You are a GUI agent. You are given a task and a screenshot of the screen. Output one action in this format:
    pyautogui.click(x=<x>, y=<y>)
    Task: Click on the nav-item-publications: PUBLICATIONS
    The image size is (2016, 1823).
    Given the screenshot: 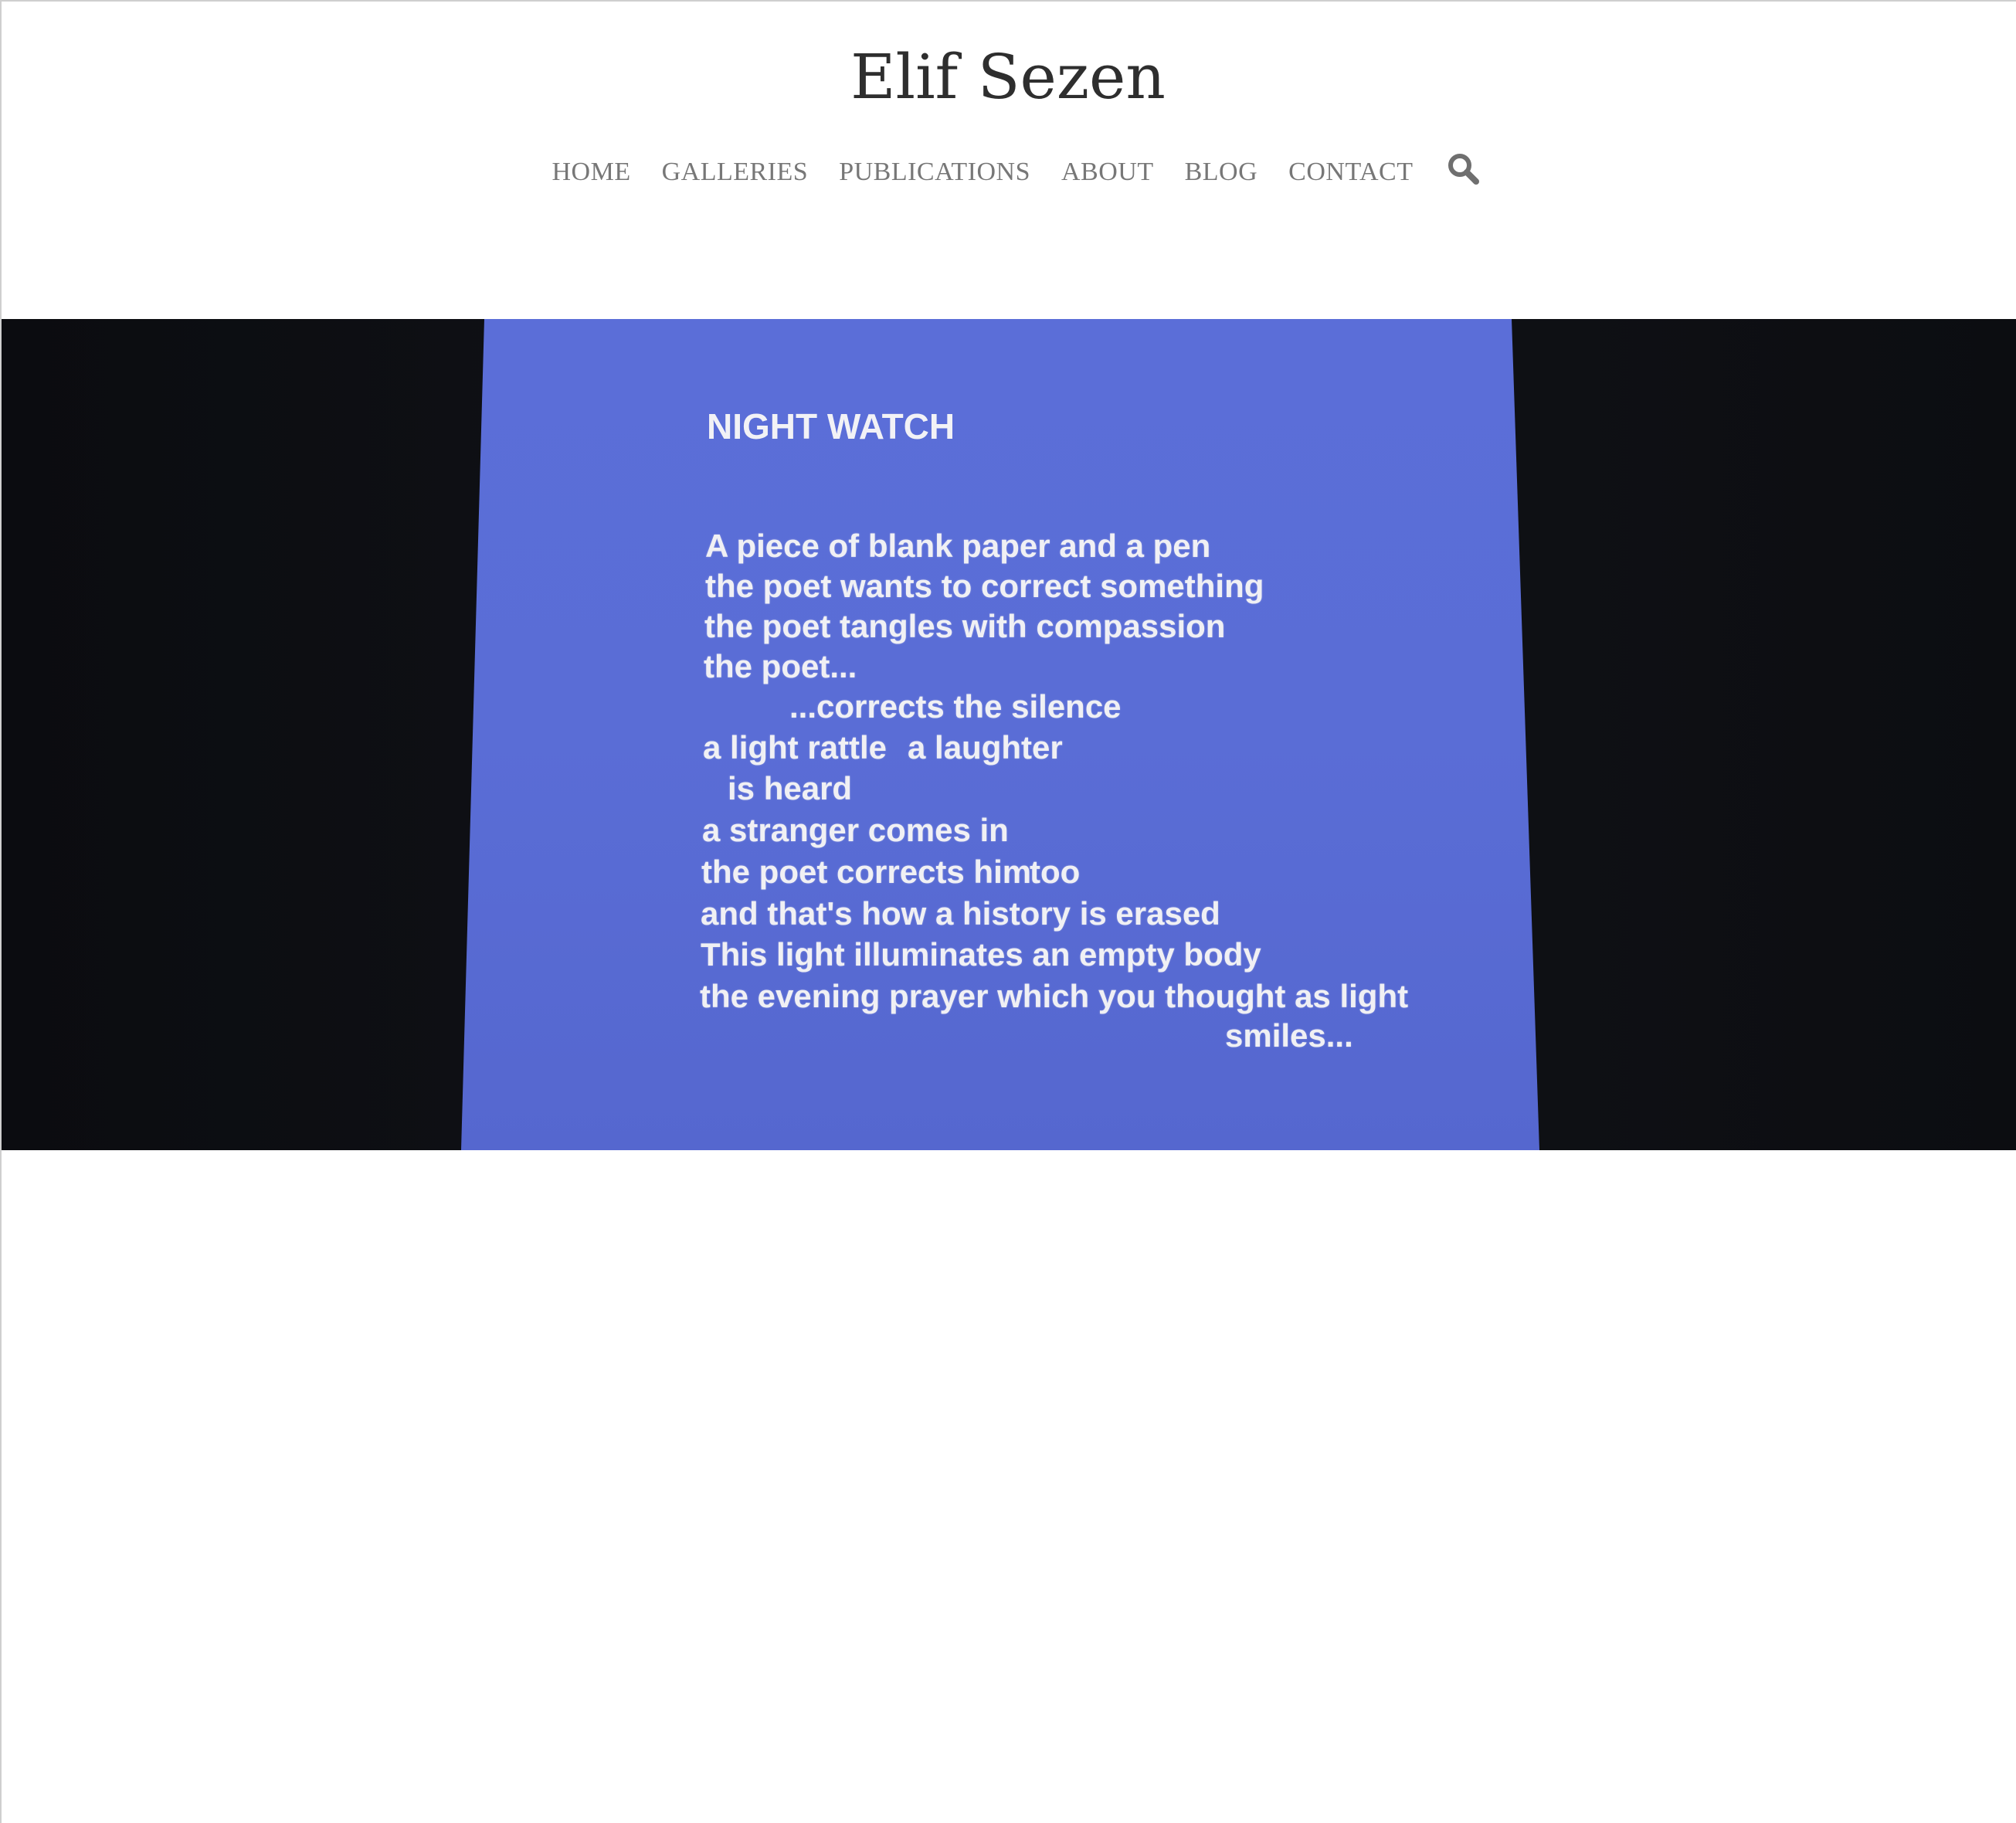 What is the action you would take?
    pyautogui.click(x=934, y=173)
    